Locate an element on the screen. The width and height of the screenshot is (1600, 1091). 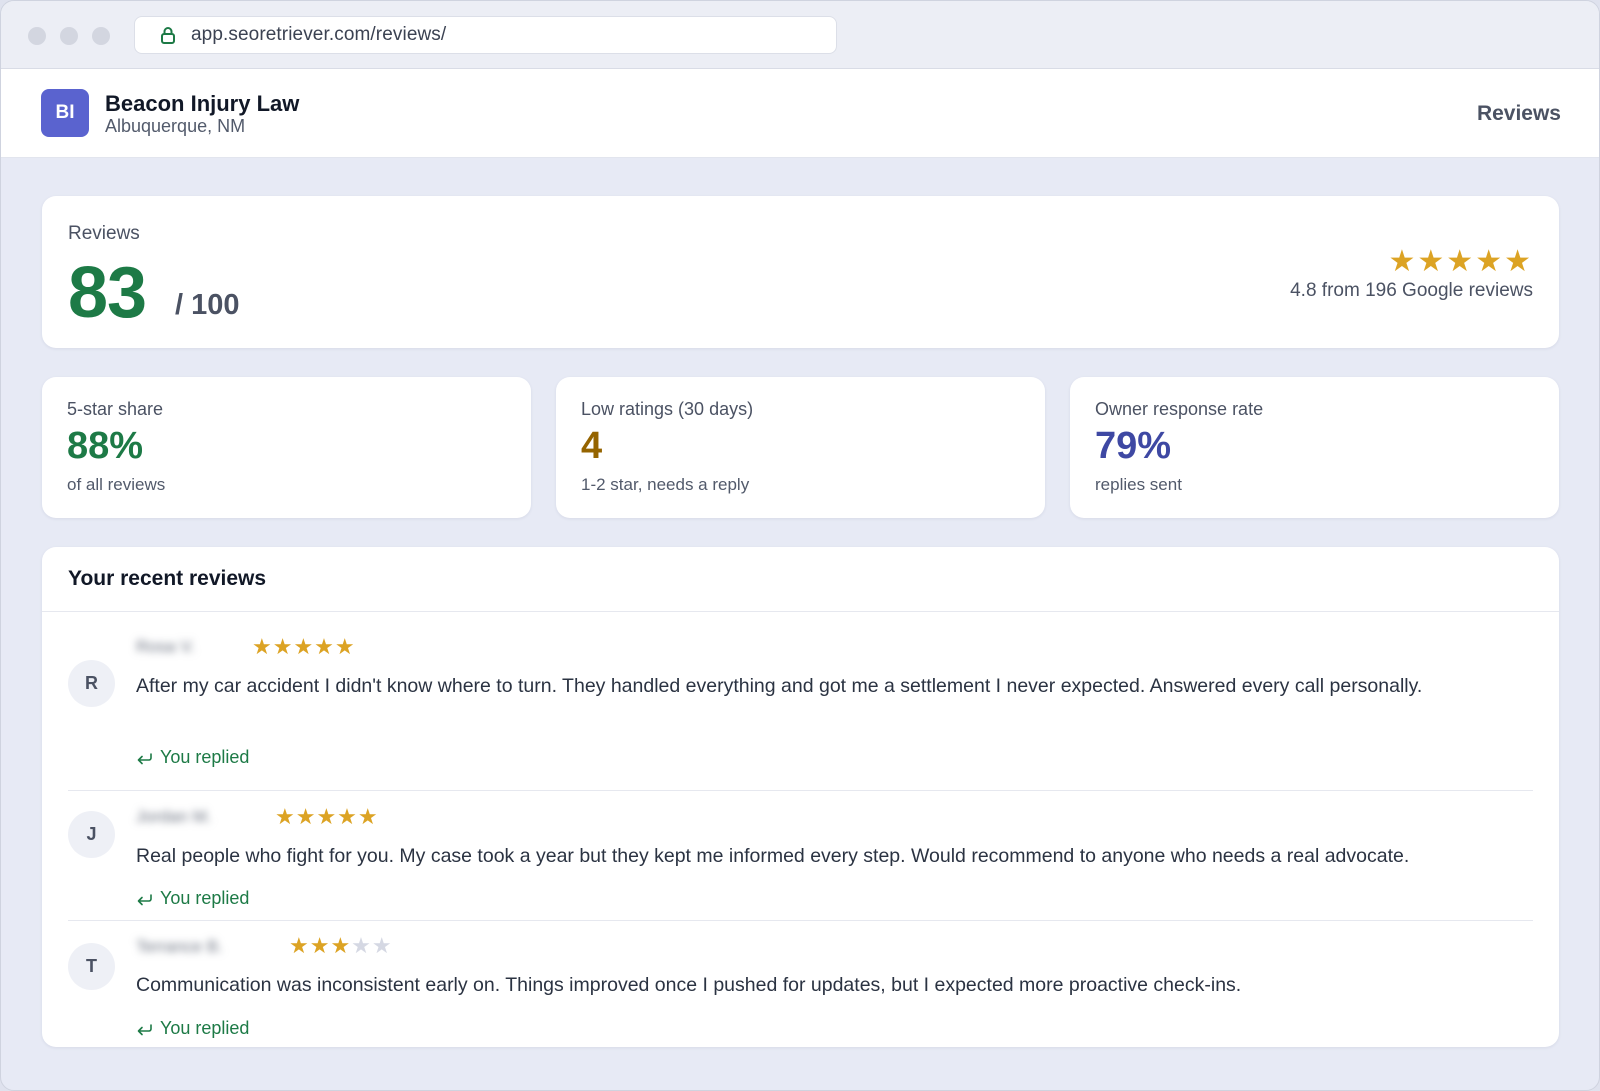
reviewer-avatar: T is located at coordinates (91, 966).